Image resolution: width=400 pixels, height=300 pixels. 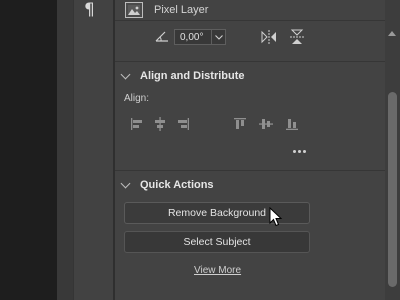 I want to click on align-left-edges-icon, so click(x=137, y=124).